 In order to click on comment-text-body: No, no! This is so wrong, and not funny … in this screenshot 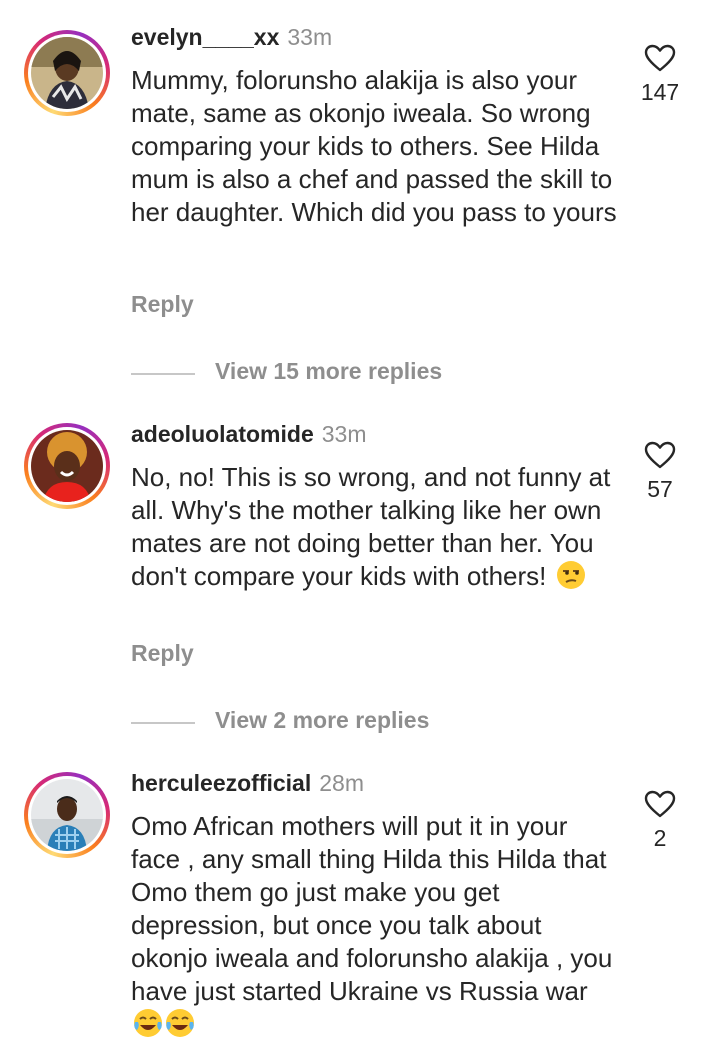, I will do `click(371, 526)`.